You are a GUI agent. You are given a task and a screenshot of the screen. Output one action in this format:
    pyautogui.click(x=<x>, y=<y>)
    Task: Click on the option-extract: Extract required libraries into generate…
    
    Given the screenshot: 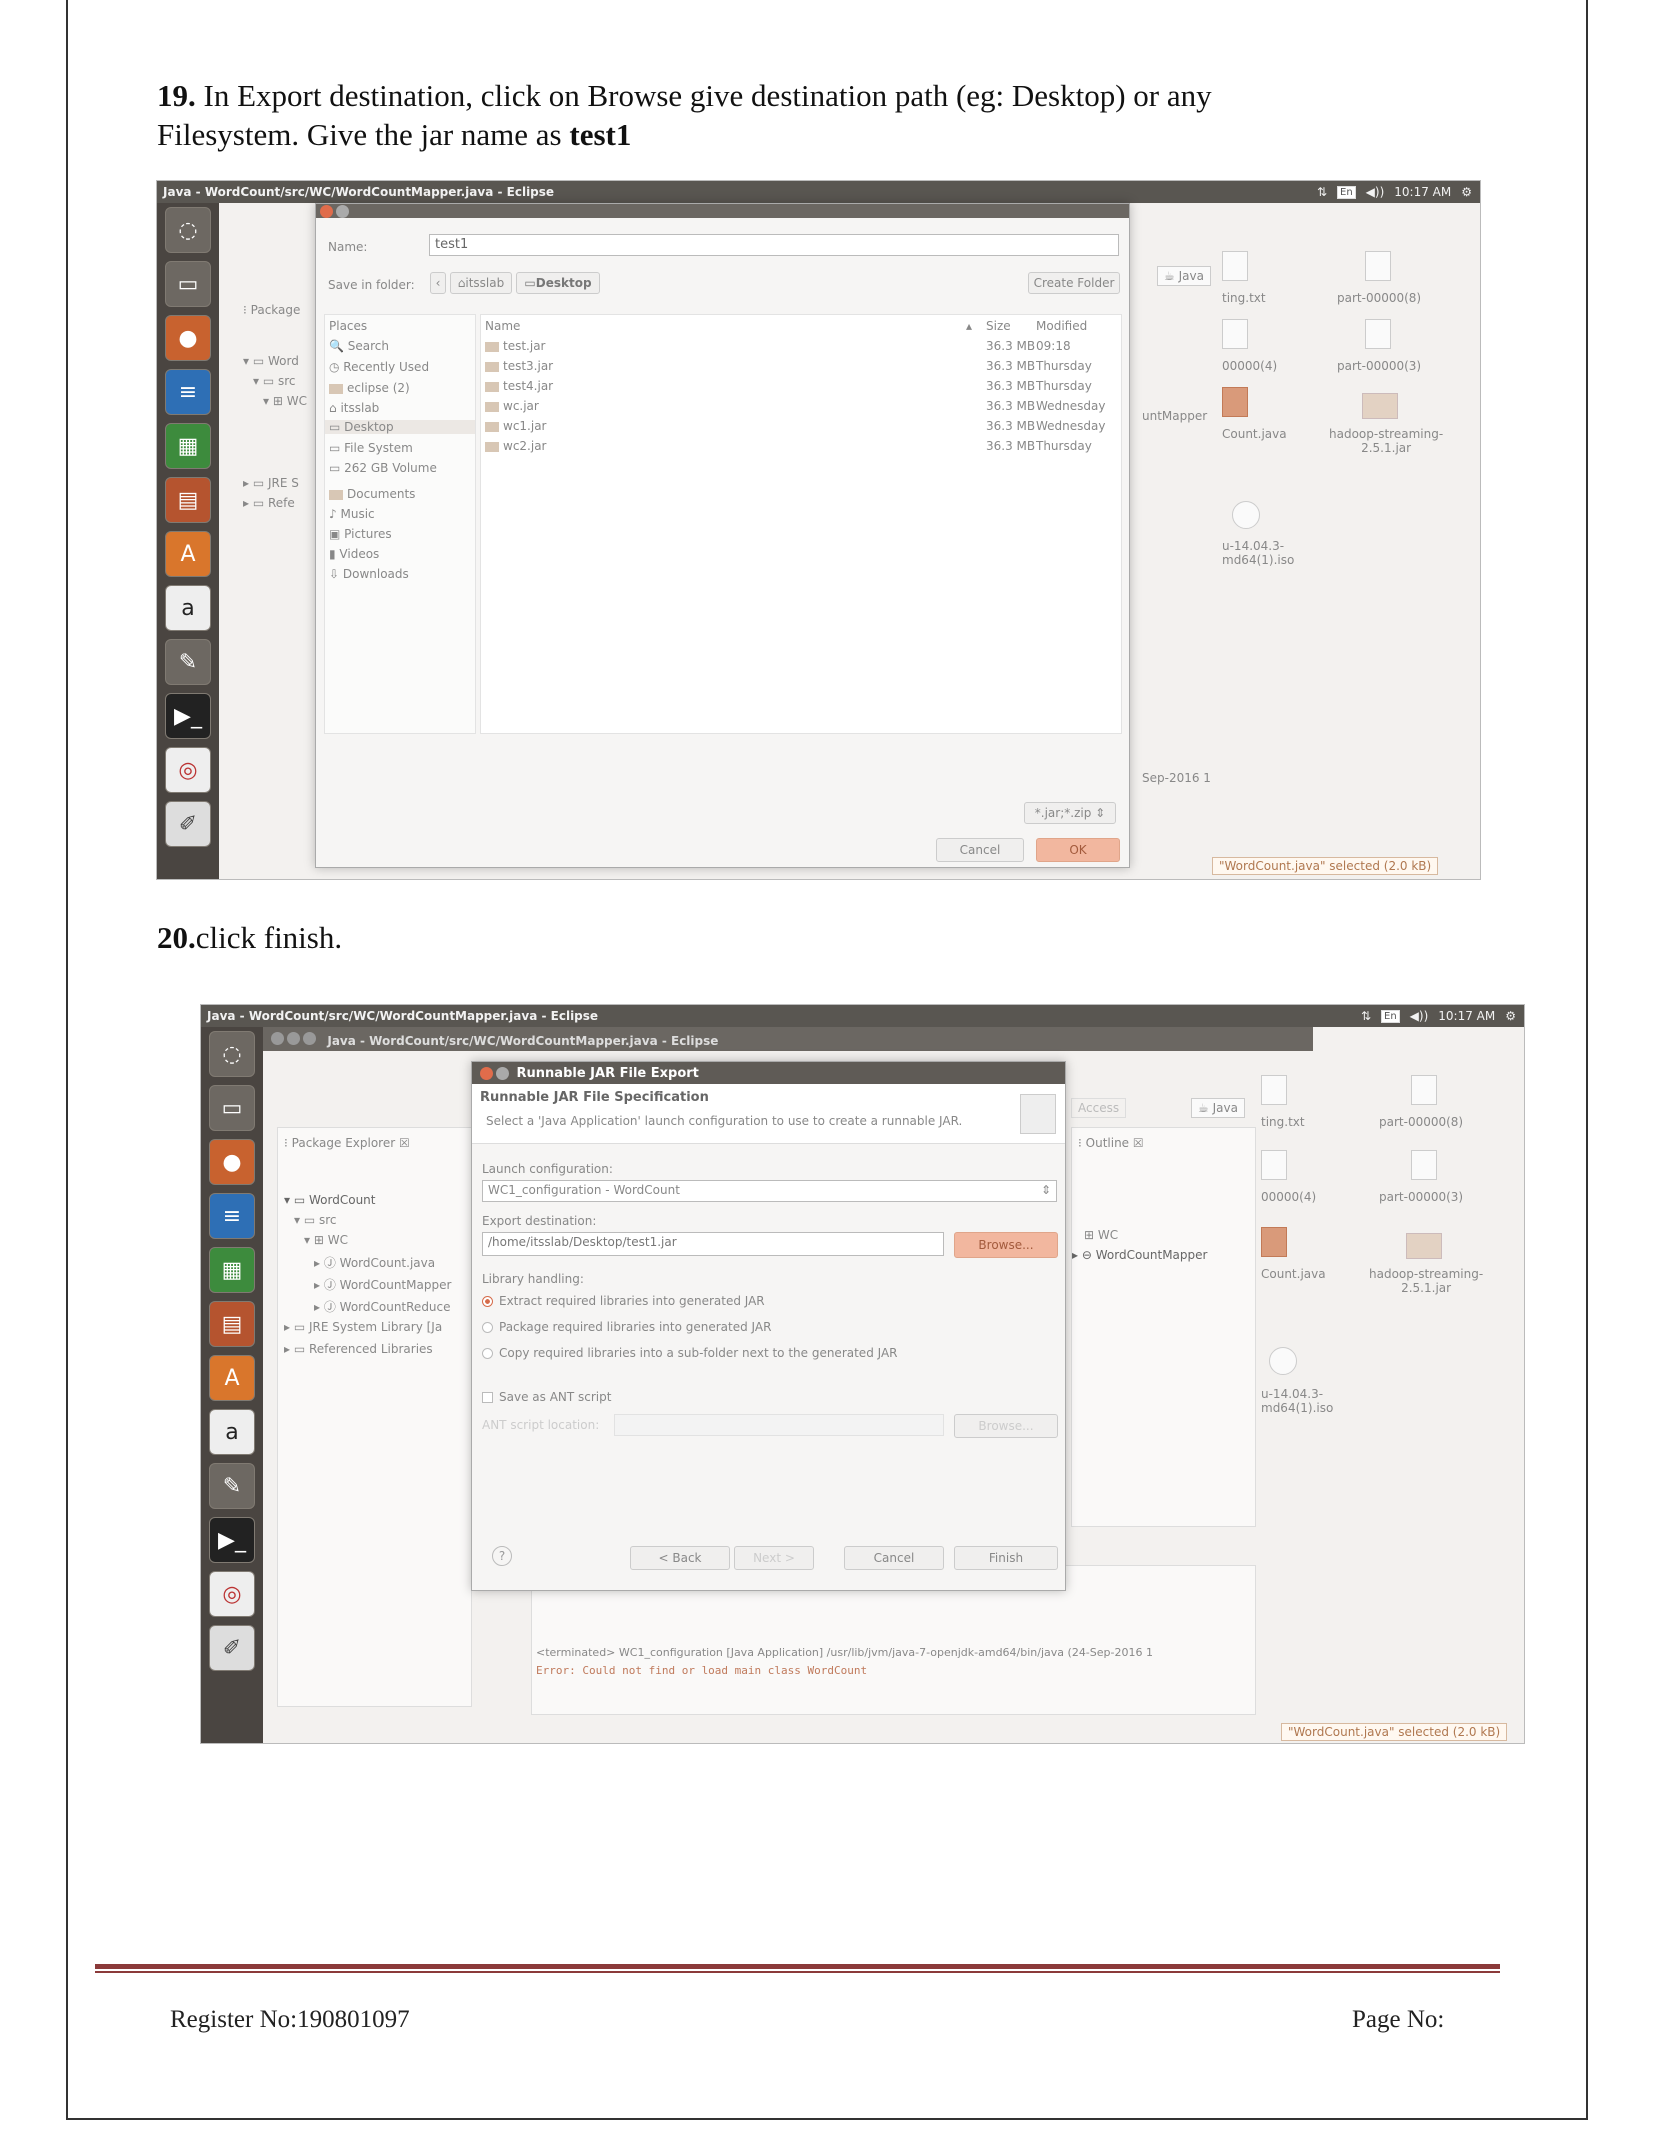 What is the action you would take?
    pyautogui.click(x=623, y=1301)
    